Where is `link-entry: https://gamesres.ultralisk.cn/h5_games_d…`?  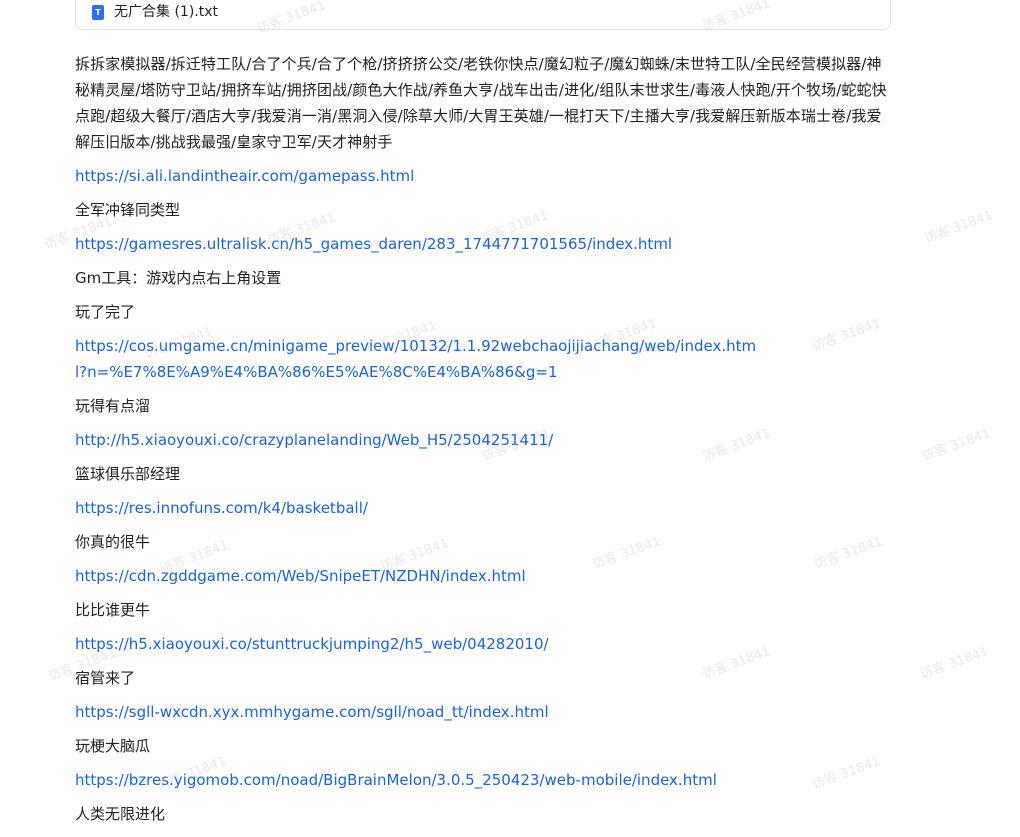
link-entry: https://gamesres.ultralisk.cn/h5_games_d… is located at coordinates (420, 244).